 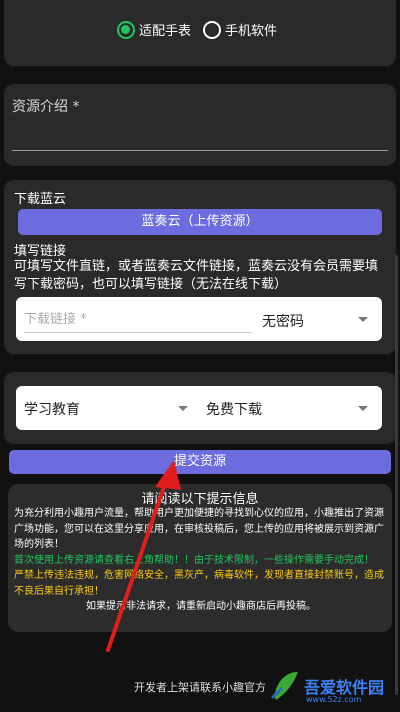 I want to click on submit-resource-button: 提交资源, so click(x=200, y=462).